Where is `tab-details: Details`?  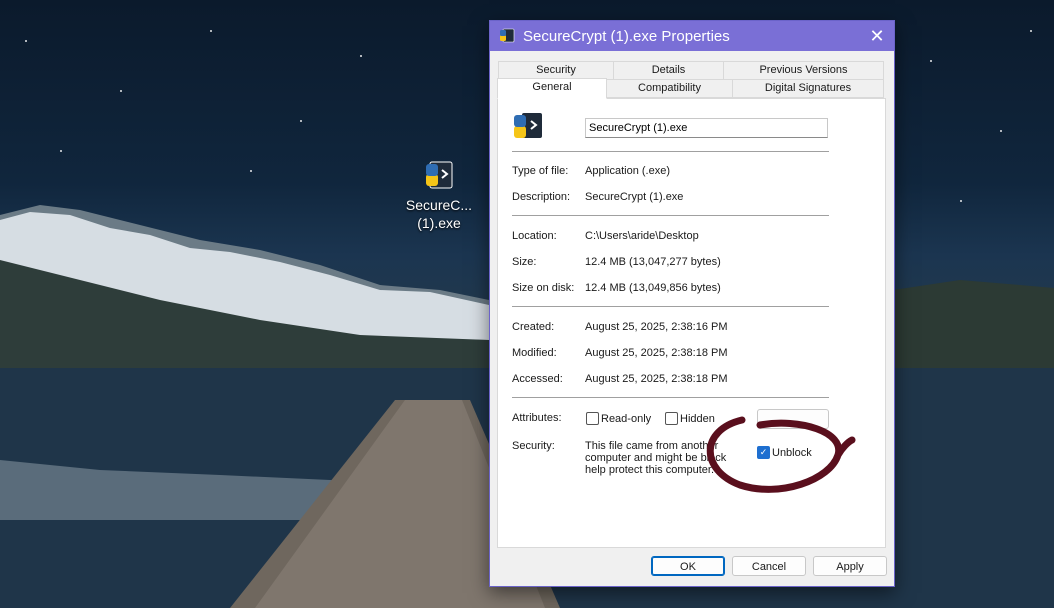 tab-details: Details is located at coordinates (668, 70).